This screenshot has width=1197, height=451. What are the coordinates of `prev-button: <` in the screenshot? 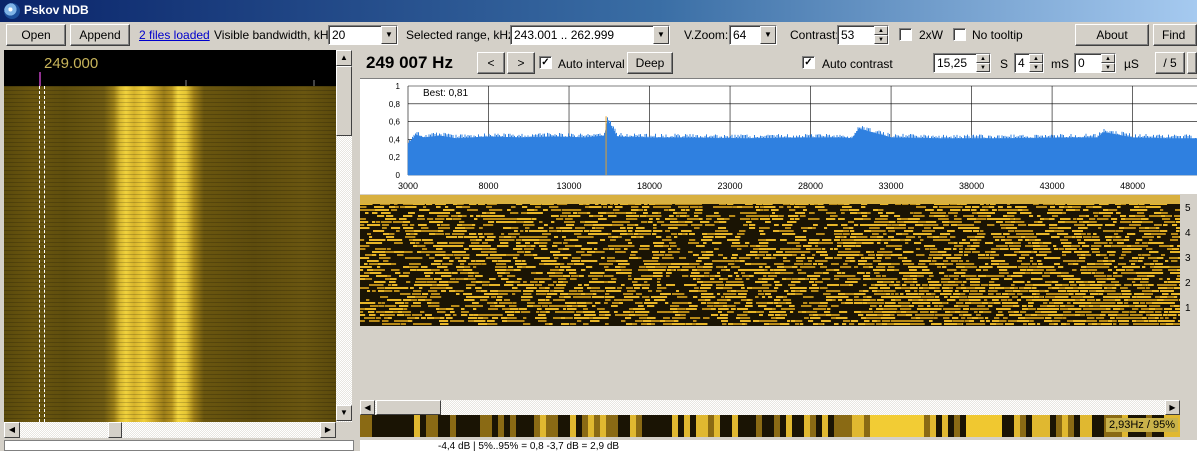 It's located at (491, 63).